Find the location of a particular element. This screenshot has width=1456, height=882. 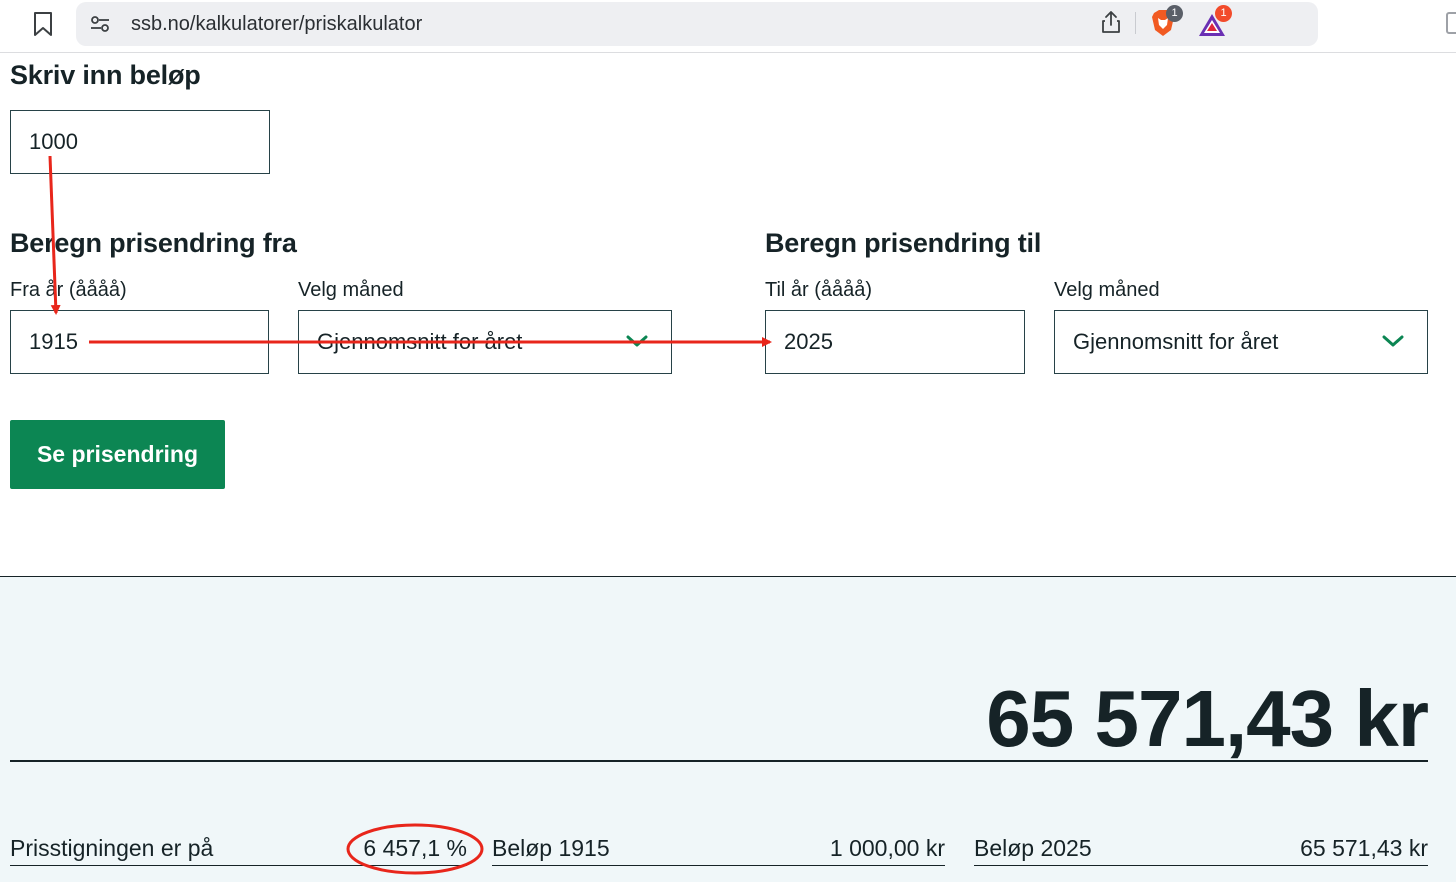

amount-heading: Skriv inn beløp is located at coordinates (105, 75).